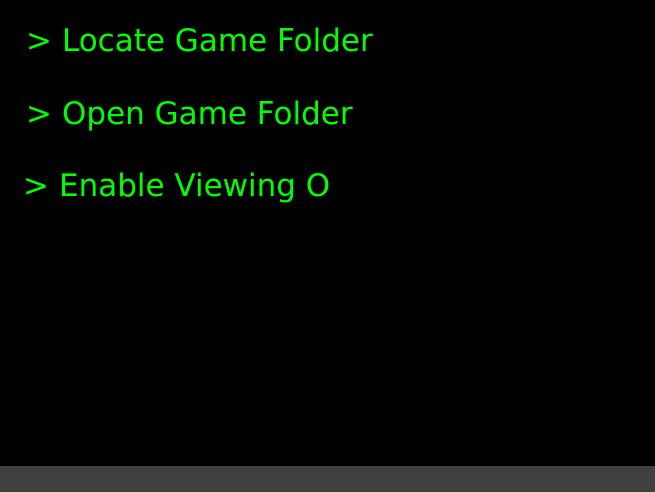 The width and height of the screenshot is (655, 492). What do you see at coordinates (327, 479) in the screenshot?
I see `bottom-bar` at bounding box center [327, 479].